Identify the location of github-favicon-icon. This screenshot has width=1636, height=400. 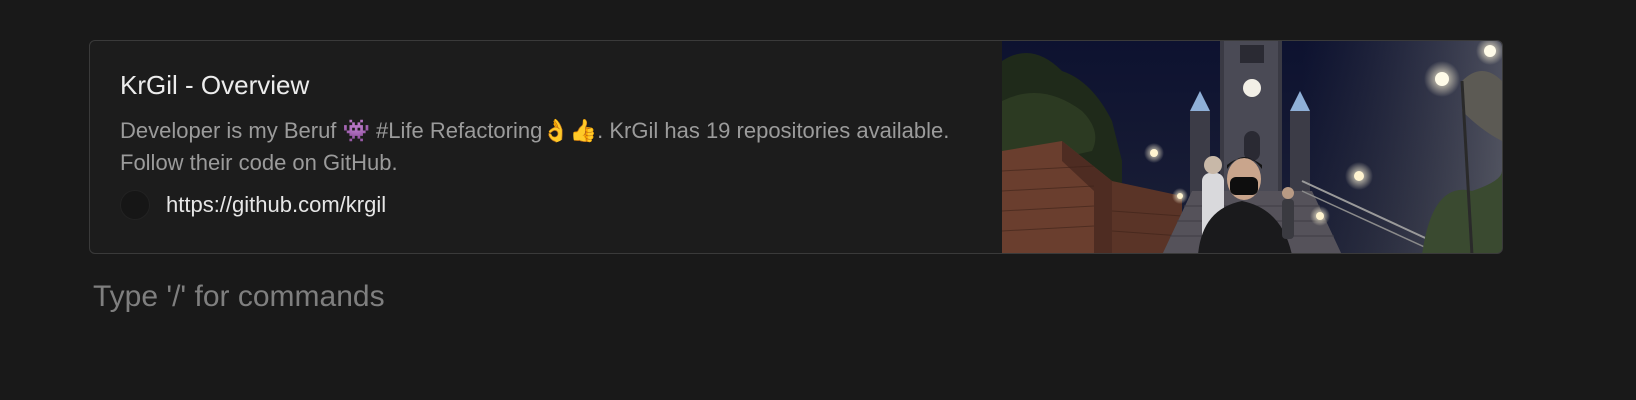
(135, 205).